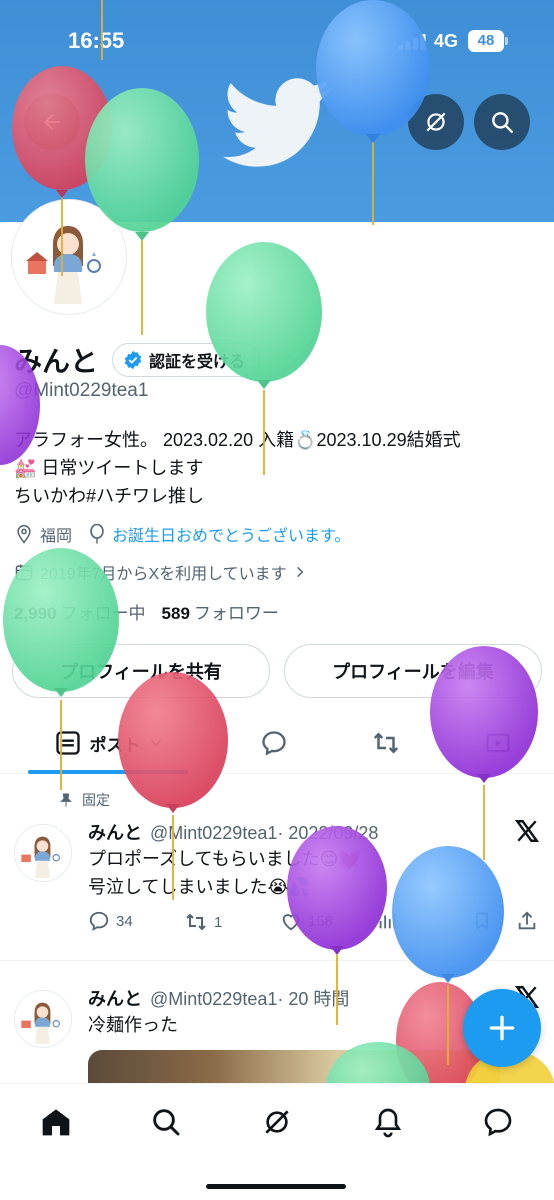 The width and height of the screenshot is (554, 1200). I want to click on nav-notifications, so click(388, 1122).